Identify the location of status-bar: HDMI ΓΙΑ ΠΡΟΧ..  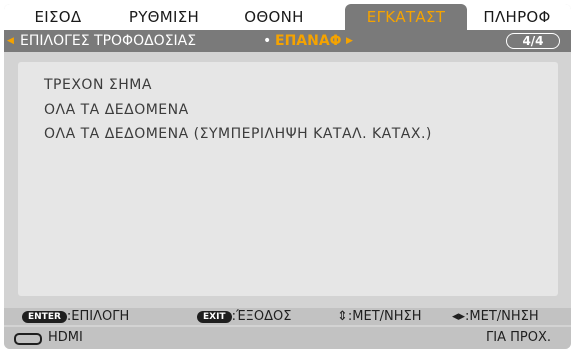
(287, 338).